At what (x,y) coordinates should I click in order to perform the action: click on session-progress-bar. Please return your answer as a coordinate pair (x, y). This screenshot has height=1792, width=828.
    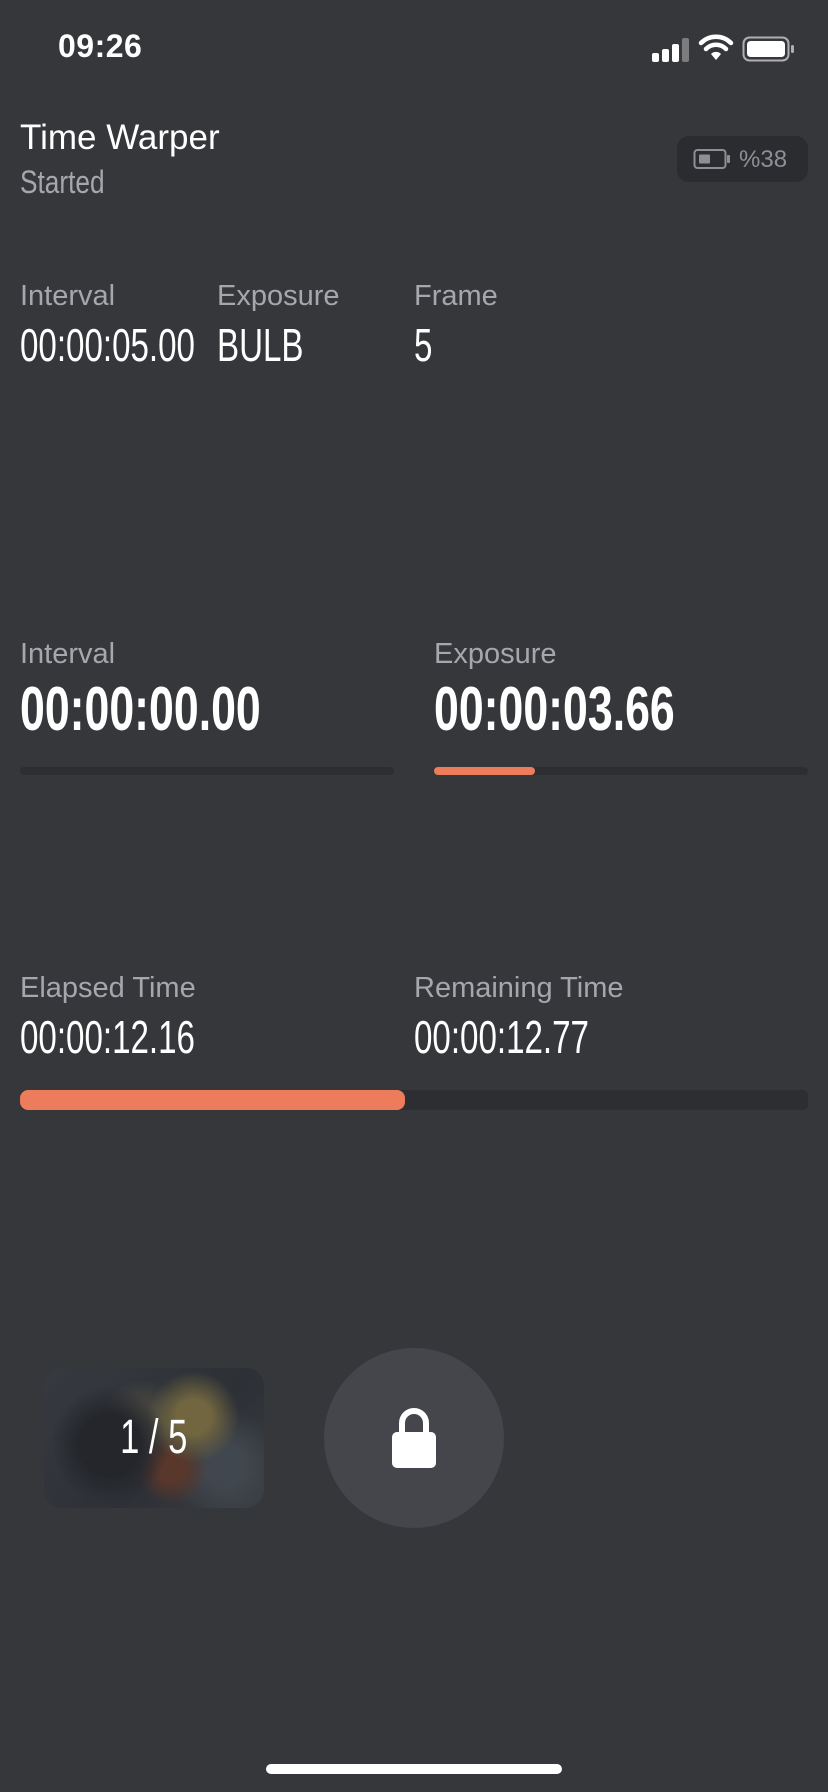
    Looking at the image, I should click on (414, 1100).